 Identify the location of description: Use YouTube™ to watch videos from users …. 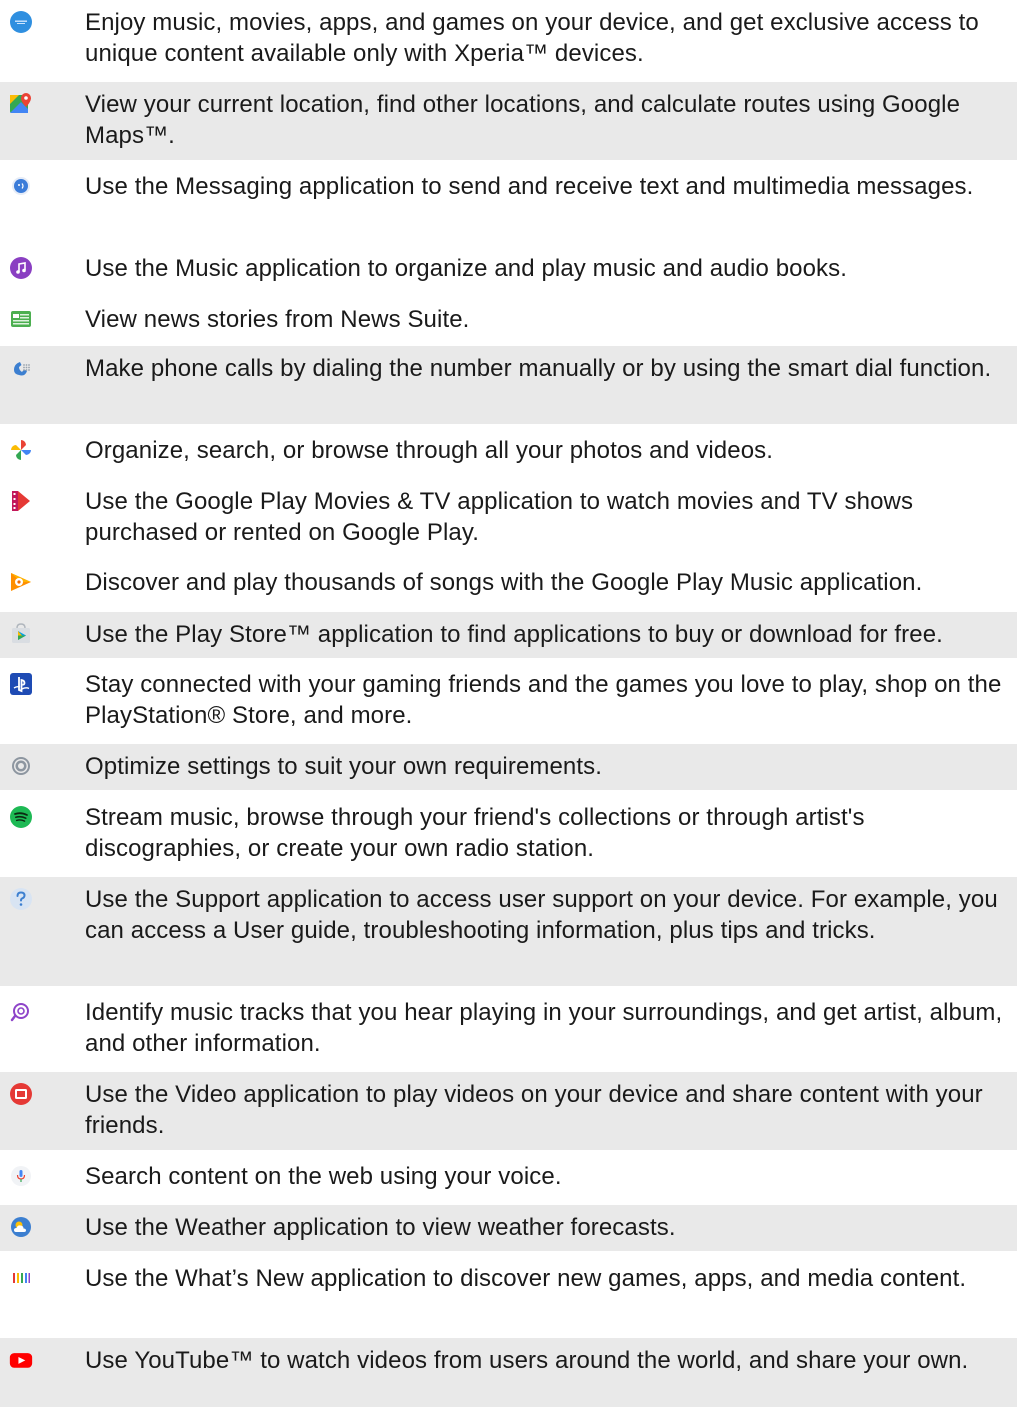
(527, 1360).